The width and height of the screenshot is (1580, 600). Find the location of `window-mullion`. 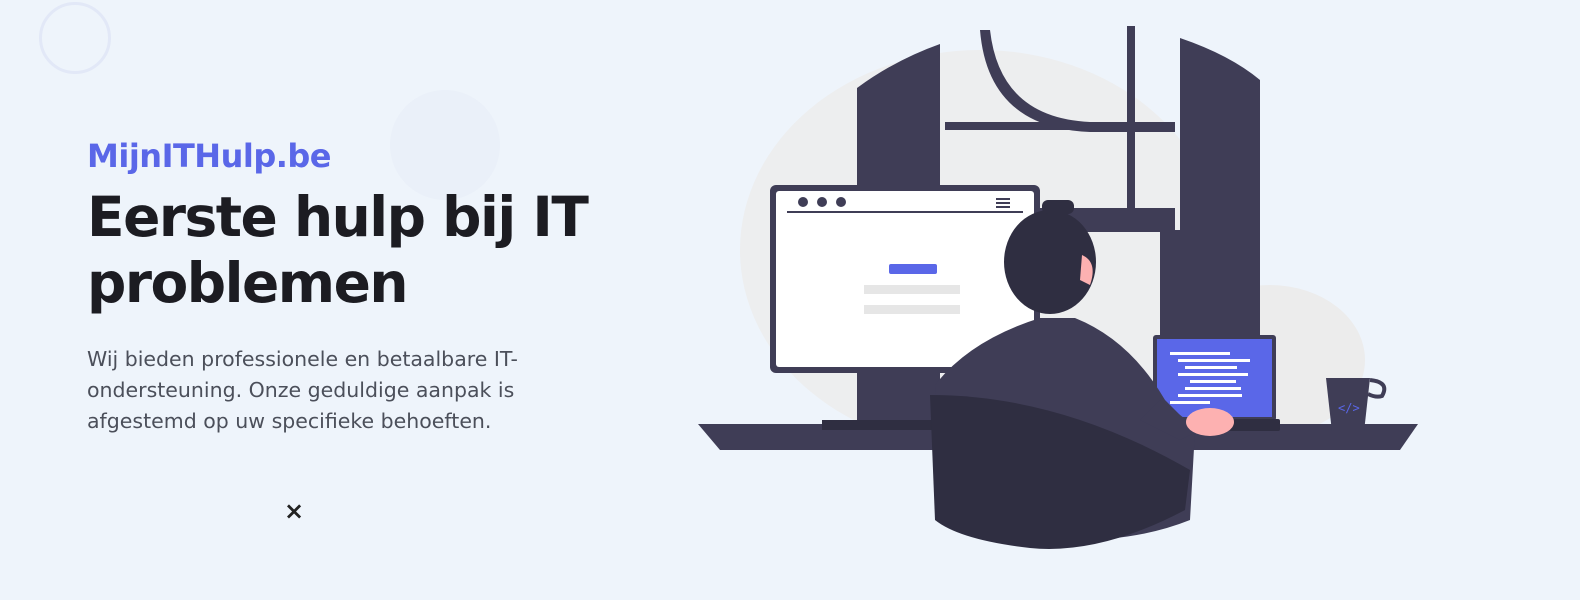

window-mullion is located at coordinates (1131, 121).